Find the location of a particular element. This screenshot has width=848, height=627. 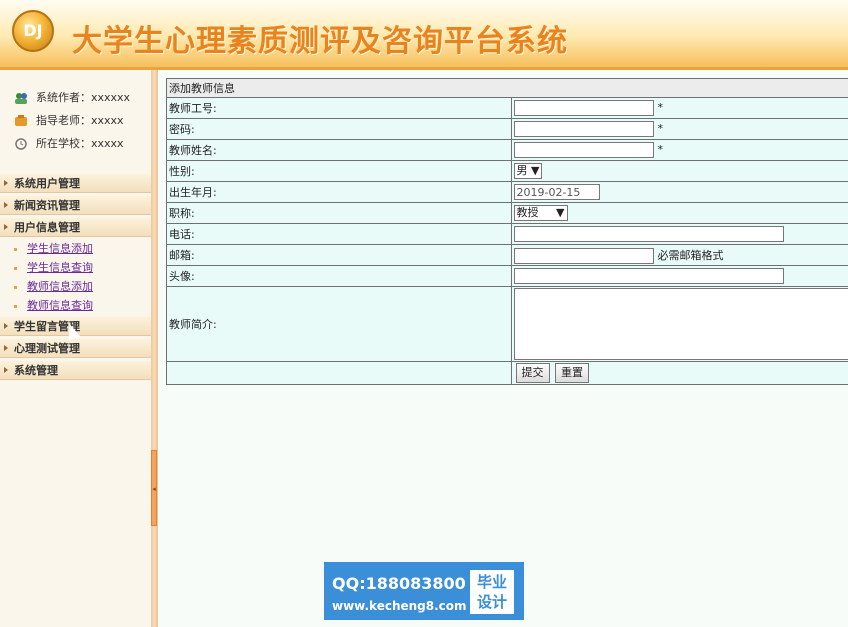

password-input is located at coordinates (583, 129).